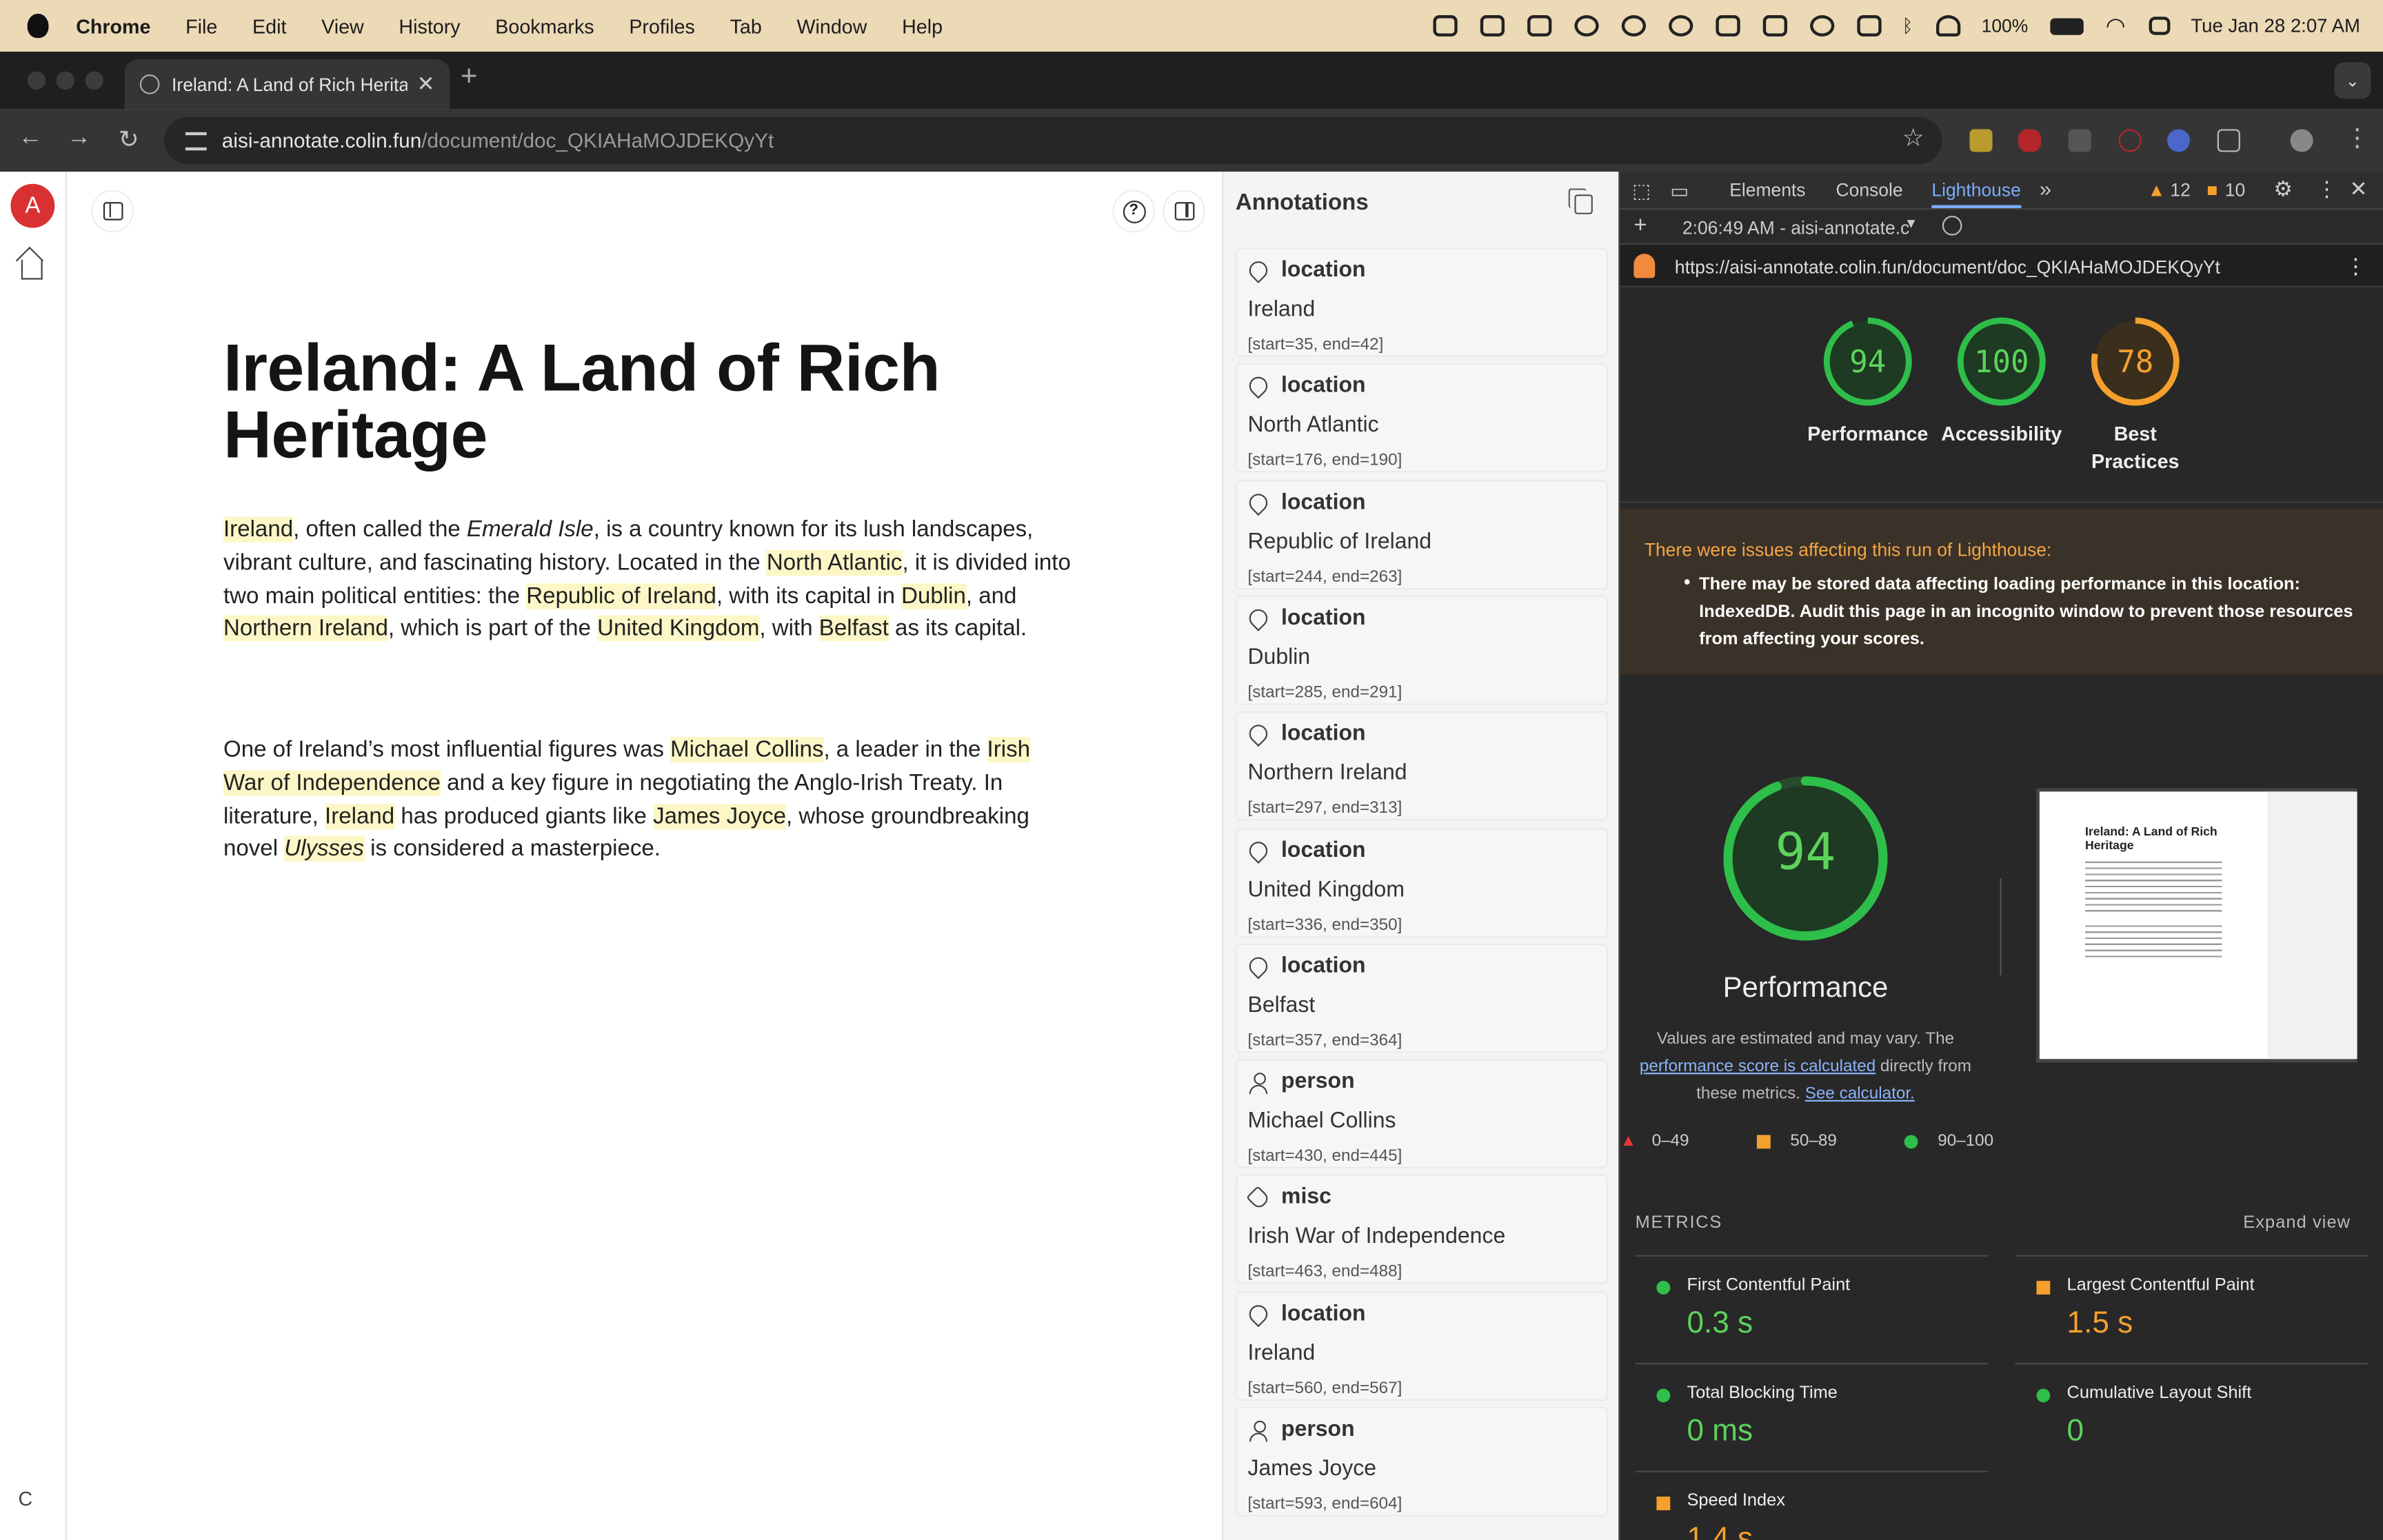 The width and height of the screenshot is (2383, 1540). Describe the element at coordinates (1184, 211) in the screenshot. I see `toggle-annotations-button` at that location.